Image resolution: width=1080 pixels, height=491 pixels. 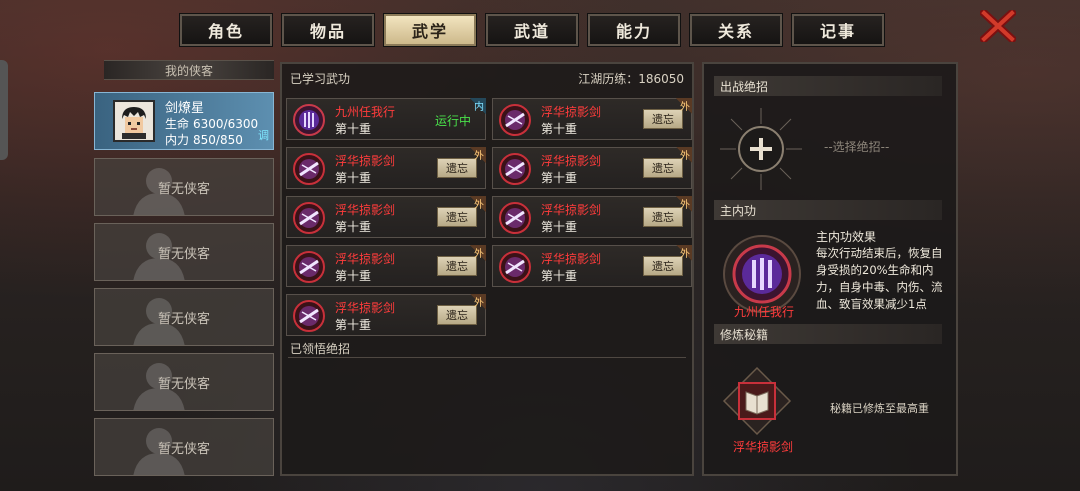 I want to click on manual-status: 秘籍已修炼至最高重, so click(x=879, y=408).